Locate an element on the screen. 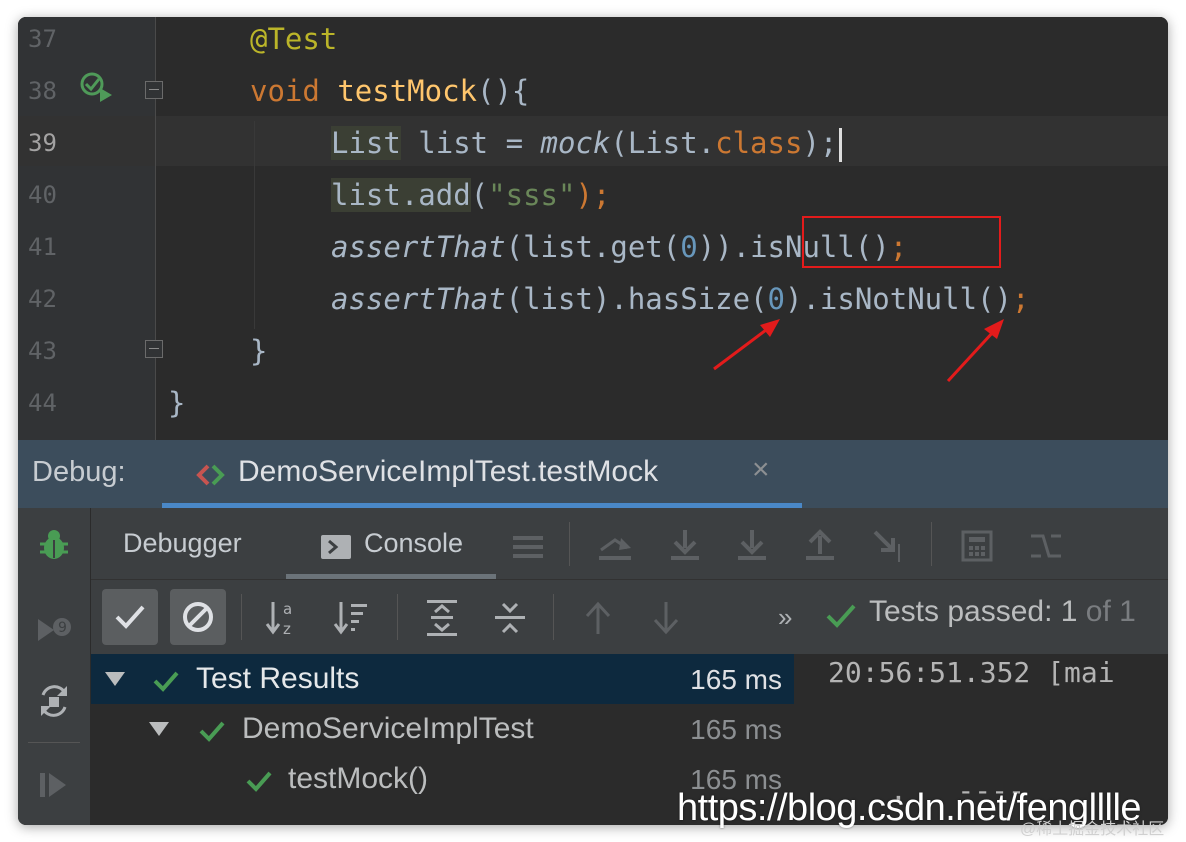  tab-console: Console is located at coordinates (413, 543).